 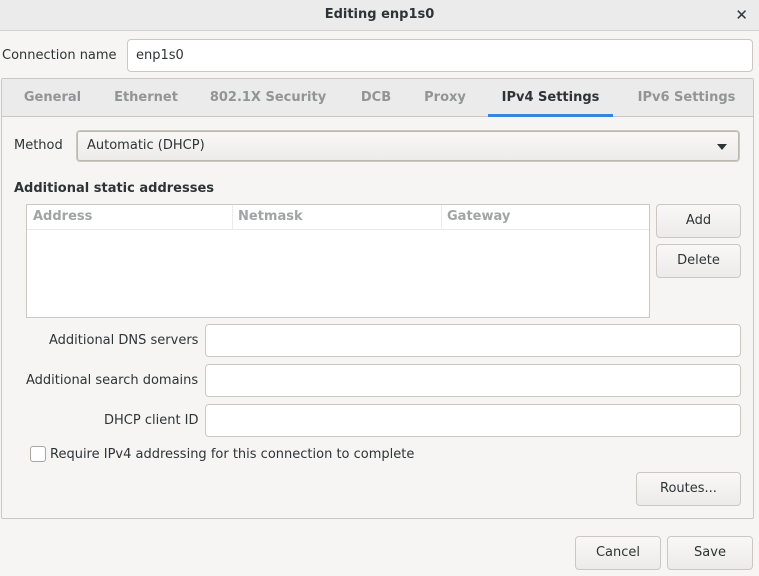 I want to click on cancel-button: Cancel, so click(x=618, y=553).